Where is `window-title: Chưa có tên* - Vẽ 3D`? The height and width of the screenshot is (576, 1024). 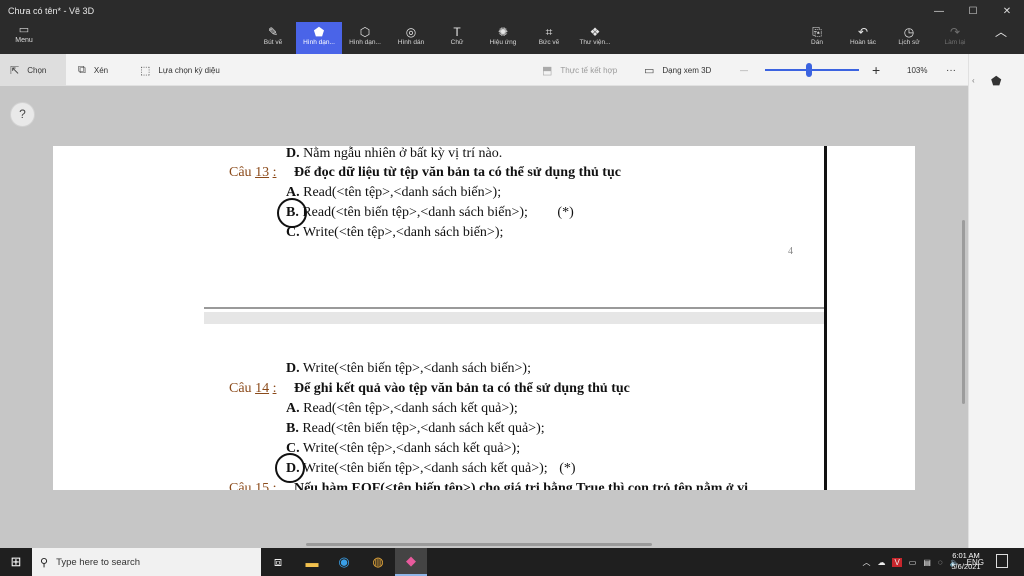 window-title: Chưa có tên* - Vẽ 3D is located at coordinates (51, 11).